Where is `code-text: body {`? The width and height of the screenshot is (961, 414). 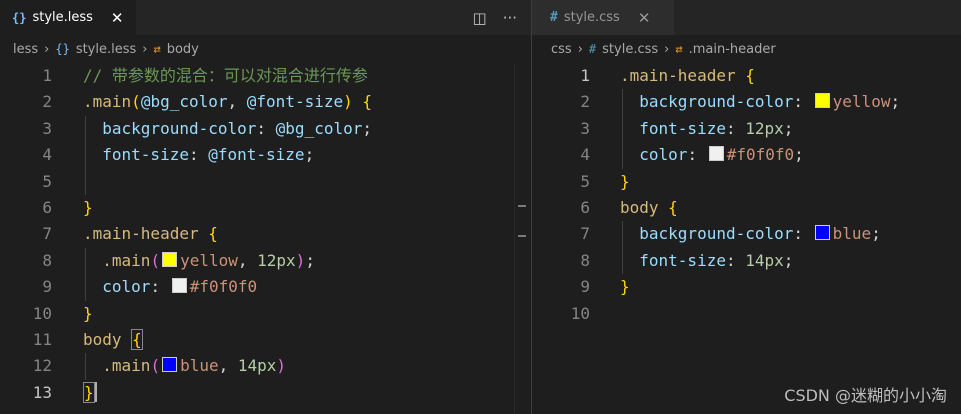 code-text: body { is located at coordinates (649, 208).